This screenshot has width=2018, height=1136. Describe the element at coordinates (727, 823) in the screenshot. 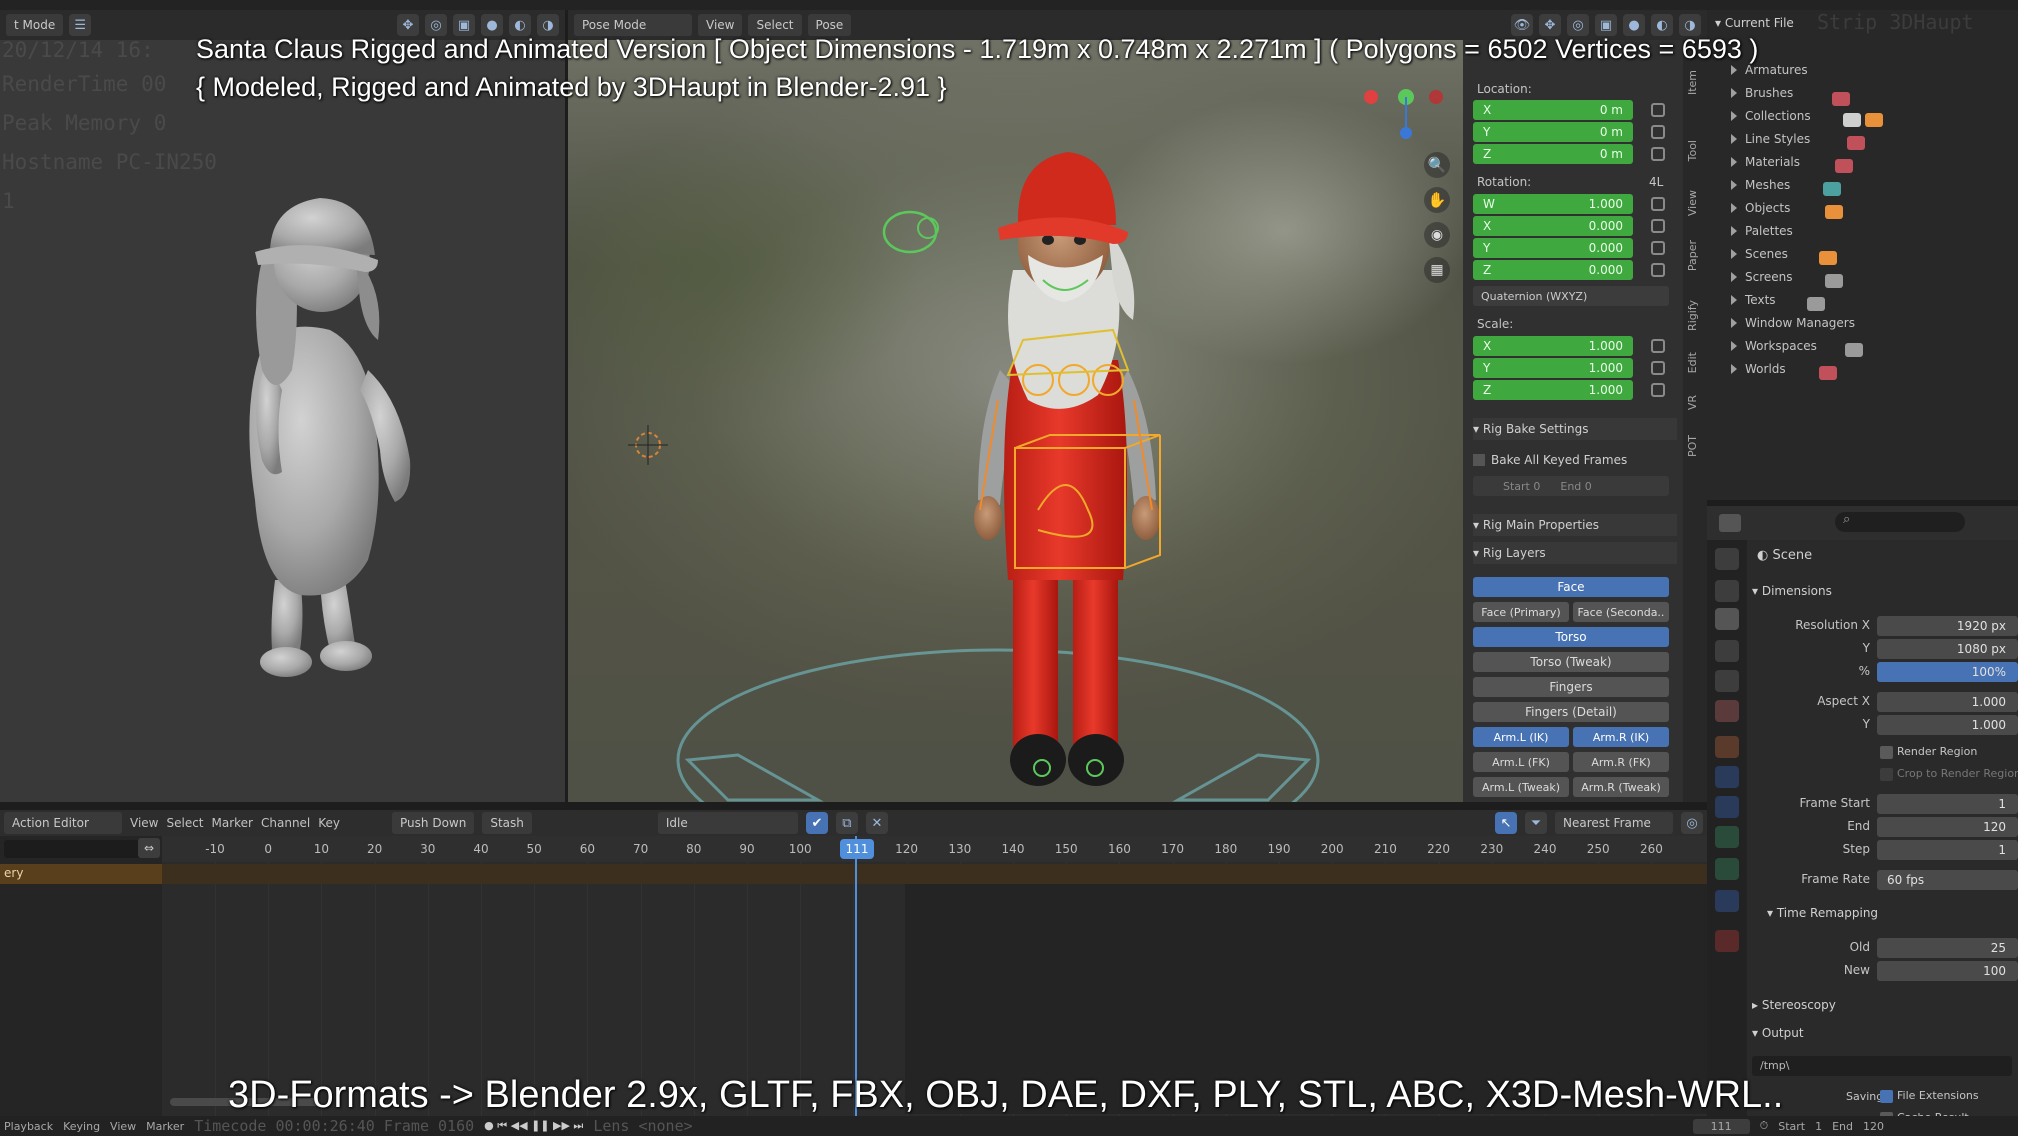

I see `action-name-field: Idle` at that location.